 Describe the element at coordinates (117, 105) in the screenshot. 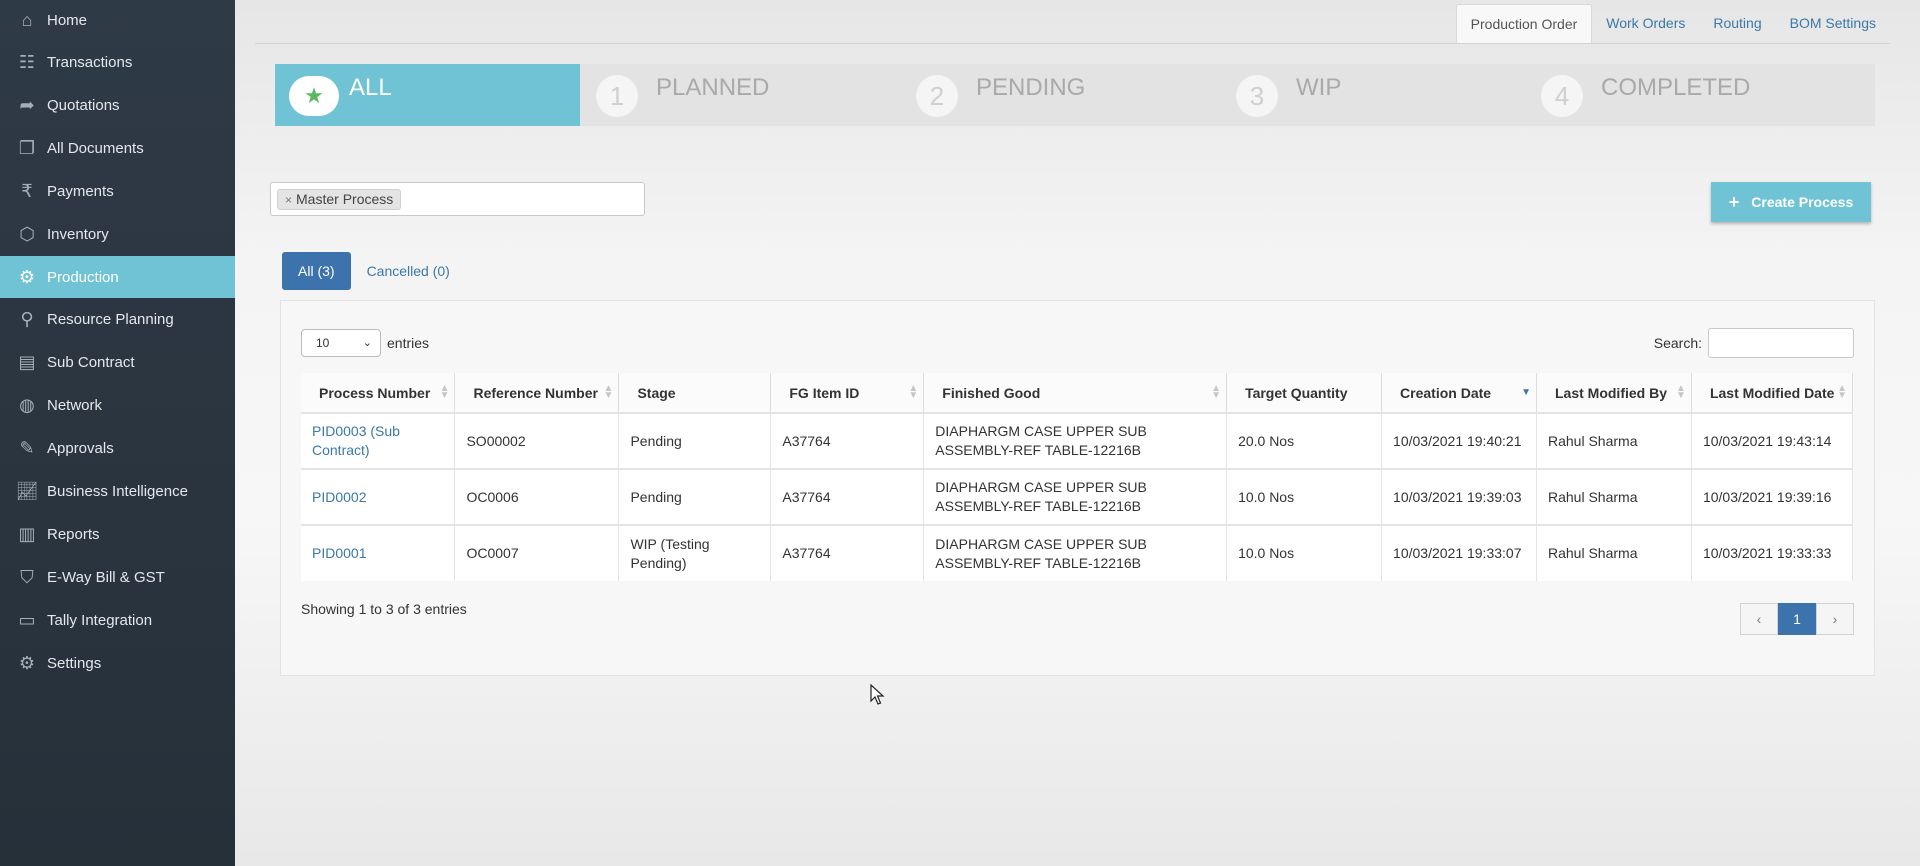

I see `sidebar-item-quotations: ➦ Quotations` at that location.